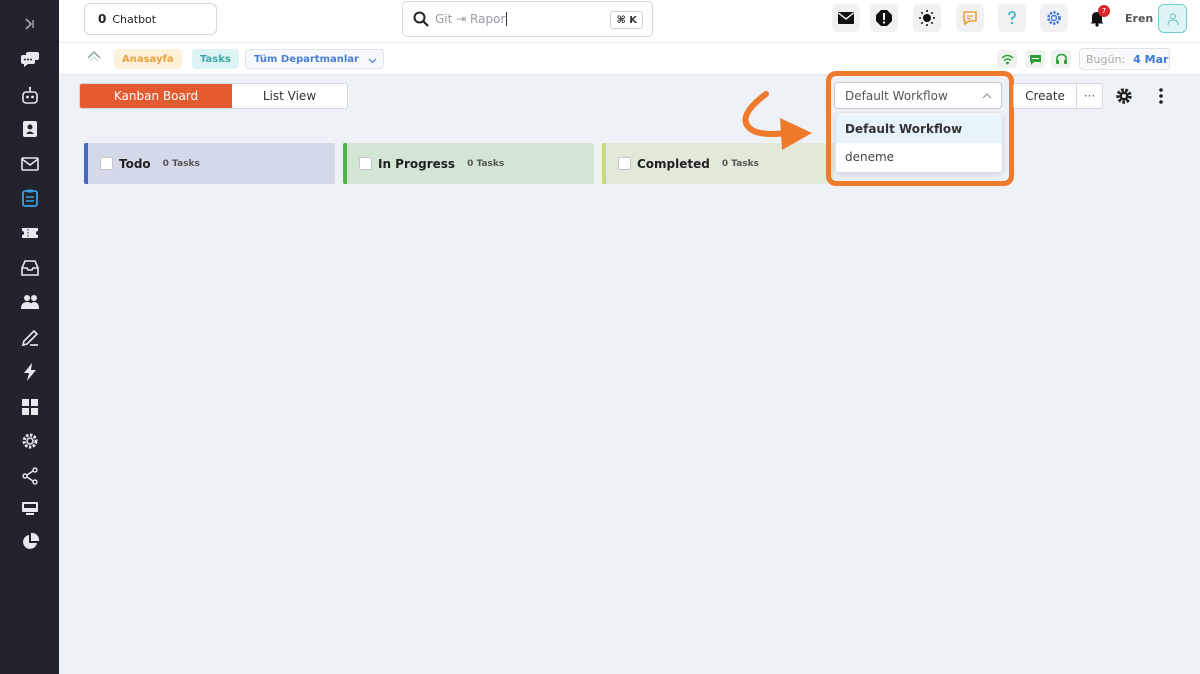 The width and height of the screenshot is (1200, 674). I want to click on workflow-option-default: Default Workflow, so click(919, 129).